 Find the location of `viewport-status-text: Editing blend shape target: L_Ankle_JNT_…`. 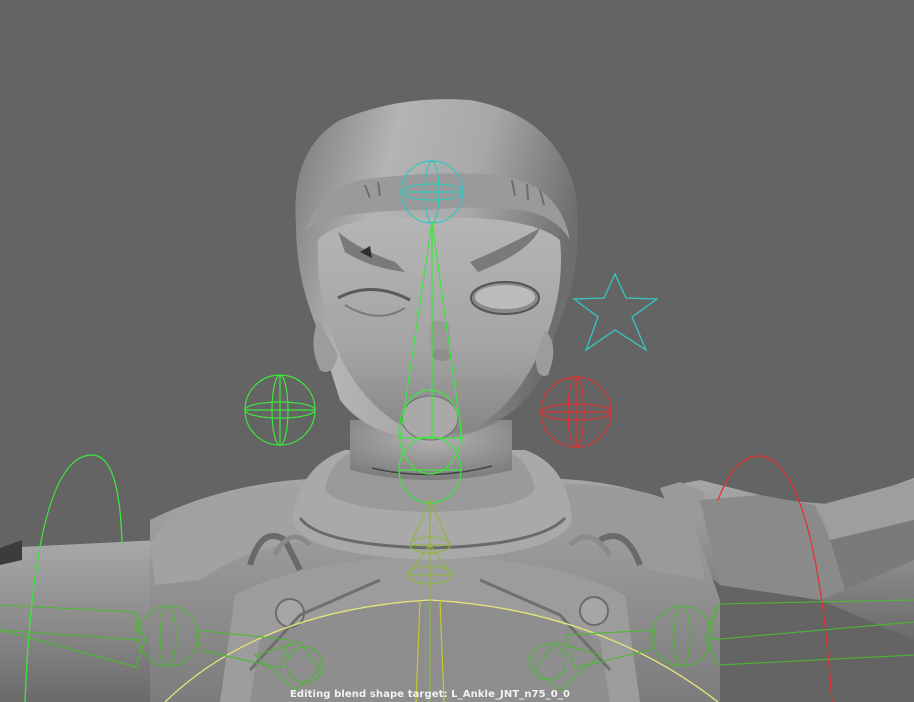

viewport-status-text: Editing blend shape target: L_Ankle_JNT_… is located at coordinates (430, 694).